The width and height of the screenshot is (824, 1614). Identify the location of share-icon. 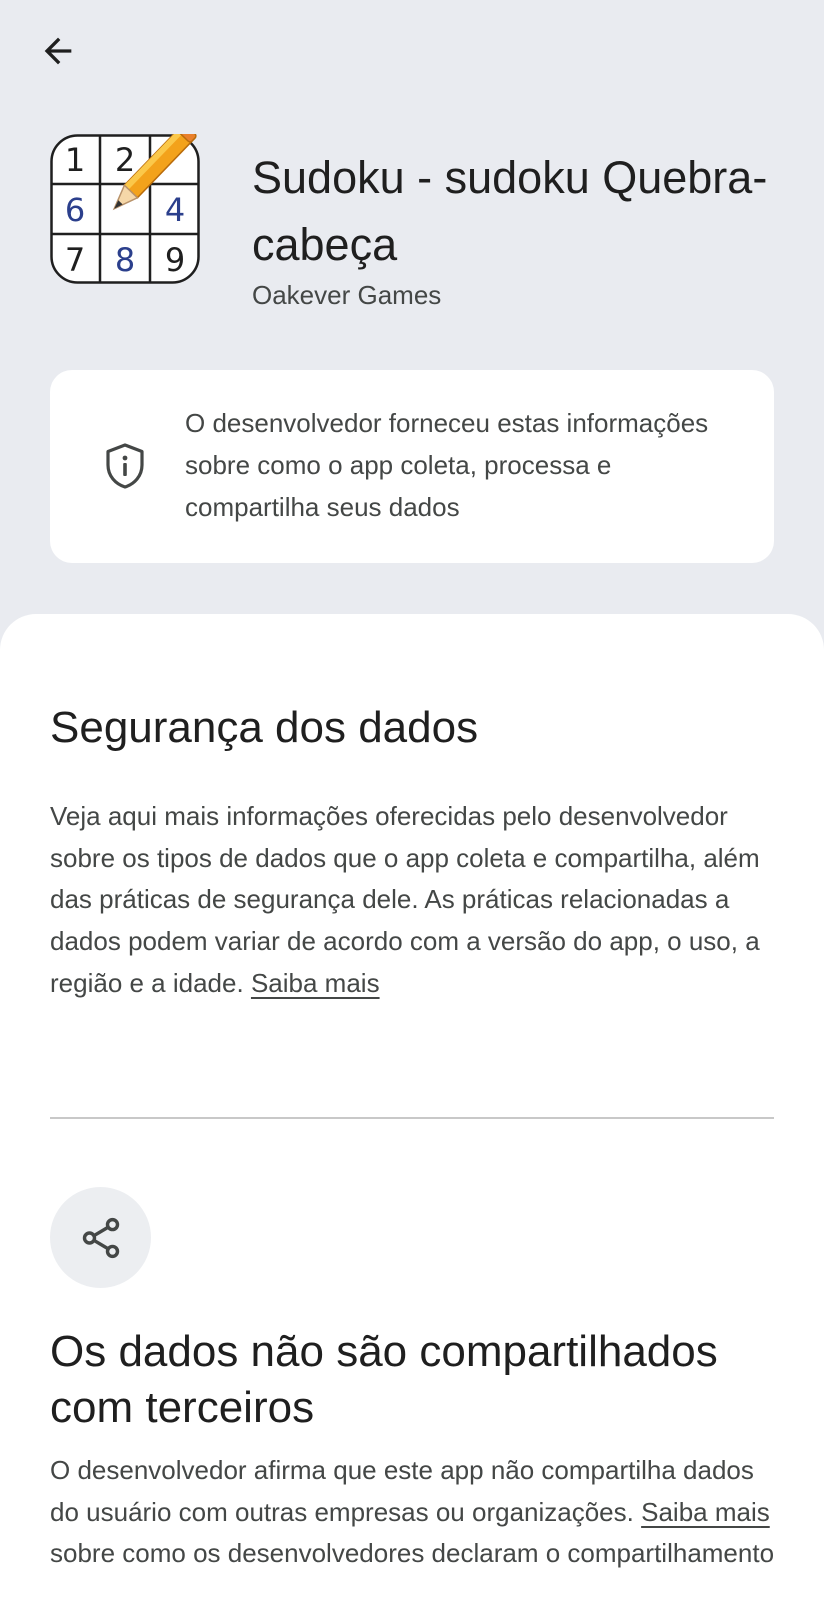
(100, 1237).